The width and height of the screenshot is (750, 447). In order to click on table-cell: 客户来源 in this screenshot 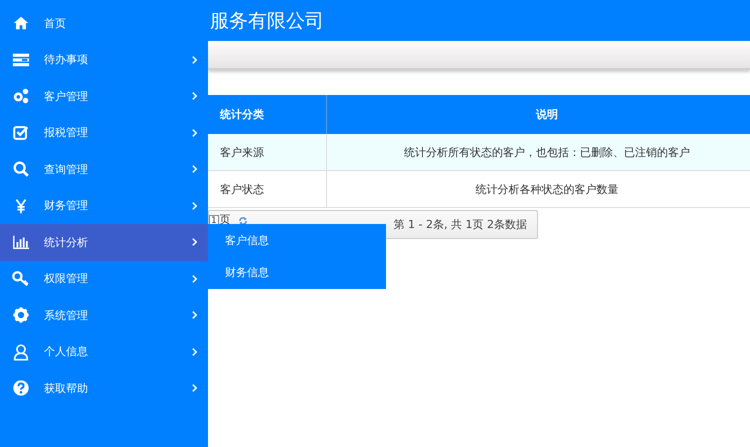, I will do `click(267, 152)`.